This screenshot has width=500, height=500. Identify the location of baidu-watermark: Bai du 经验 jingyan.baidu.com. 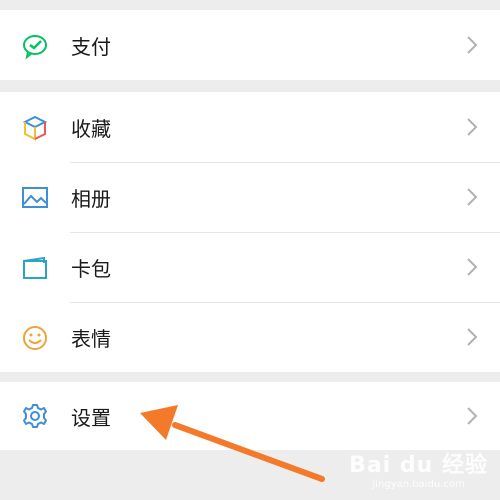
(418, 468).